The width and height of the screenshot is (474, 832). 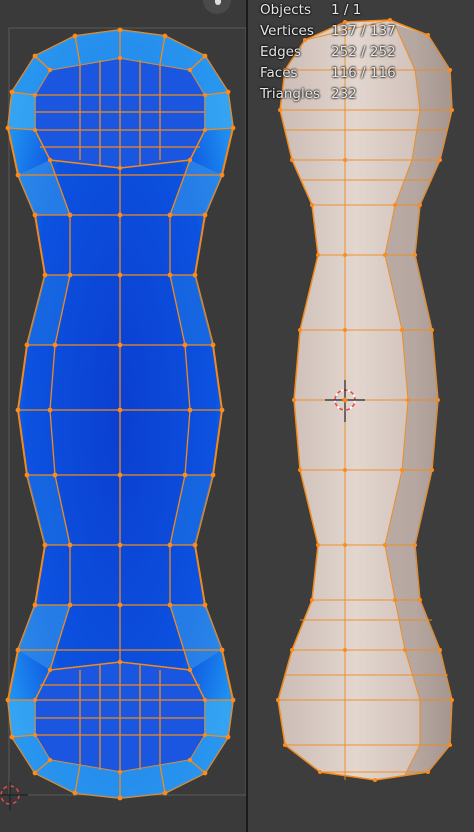 I want to click on 2d-cursor-icon, so click(x=14, y=796).